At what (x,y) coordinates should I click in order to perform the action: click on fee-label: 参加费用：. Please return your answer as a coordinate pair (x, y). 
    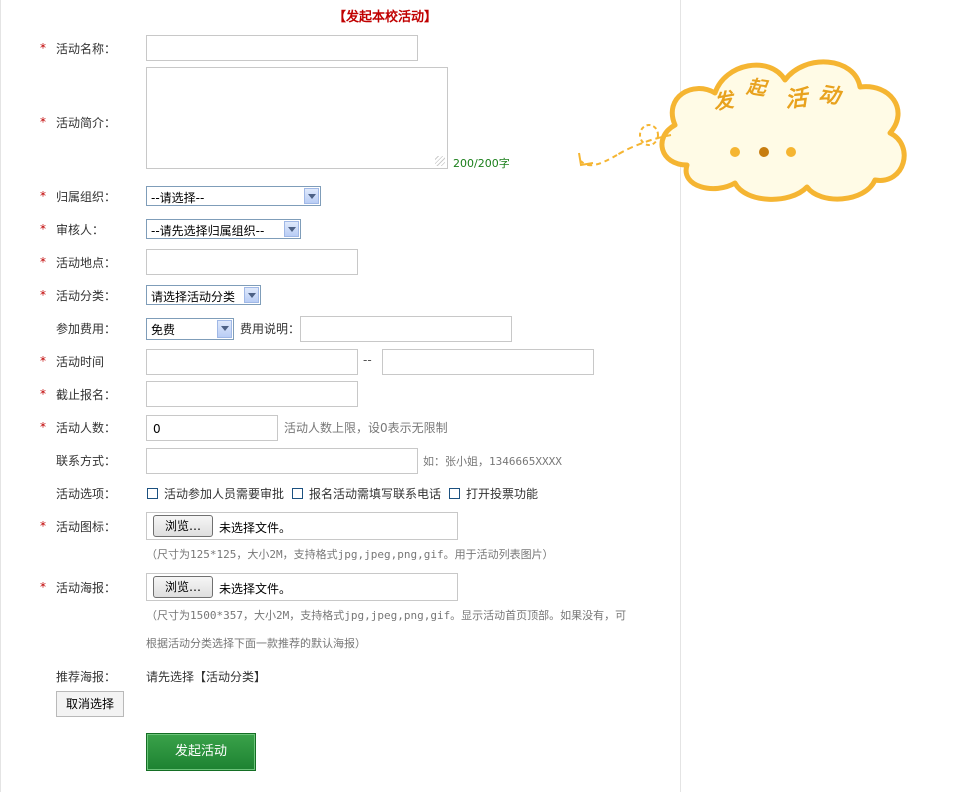
    Looking at the image, I should click on (86, 329).